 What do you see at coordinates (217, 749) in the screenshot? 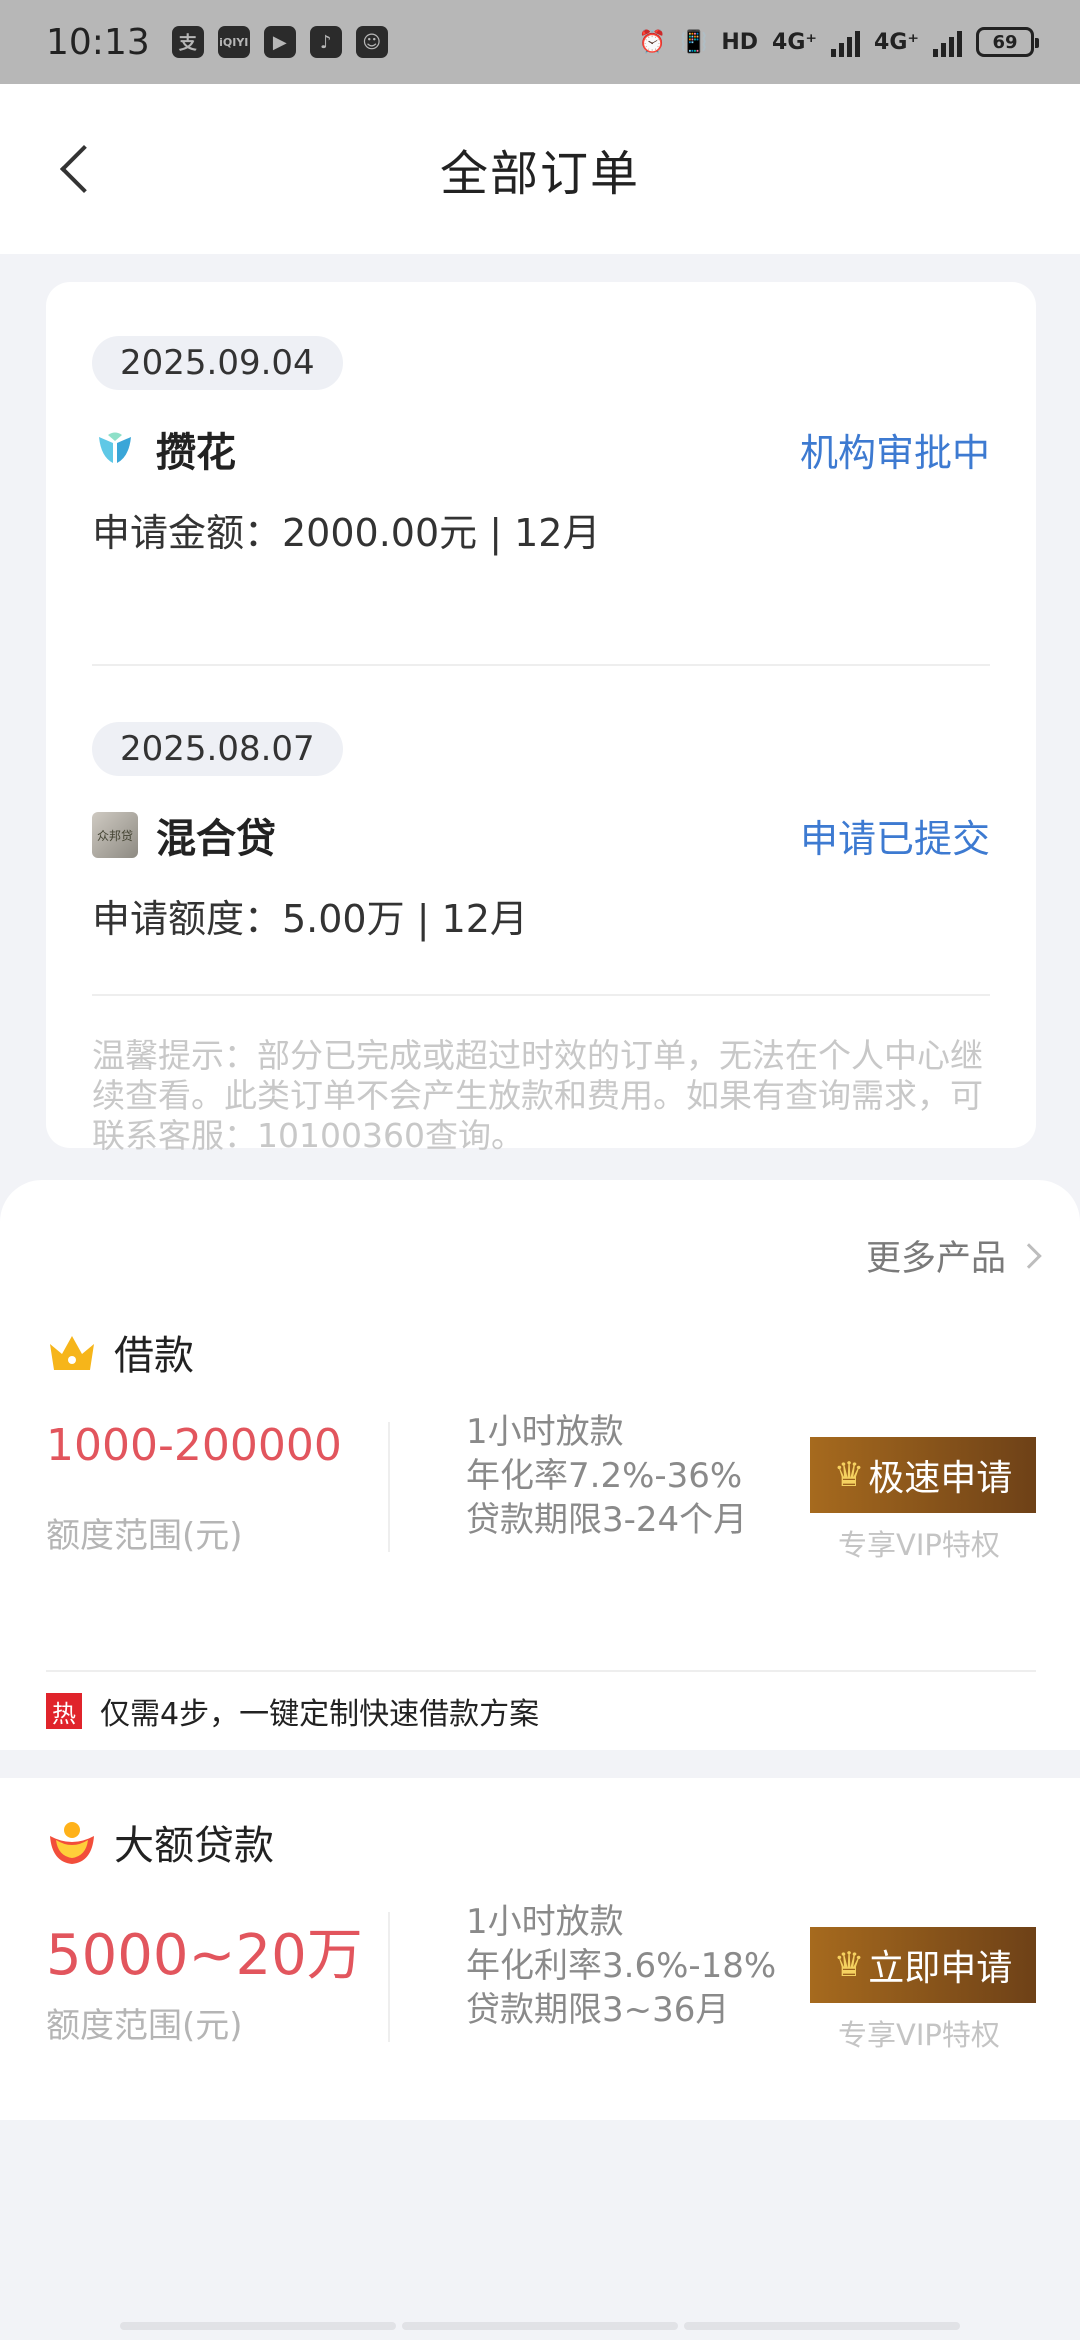
I see `order-date: 2025.08.07` at bounding box center [217, 749].